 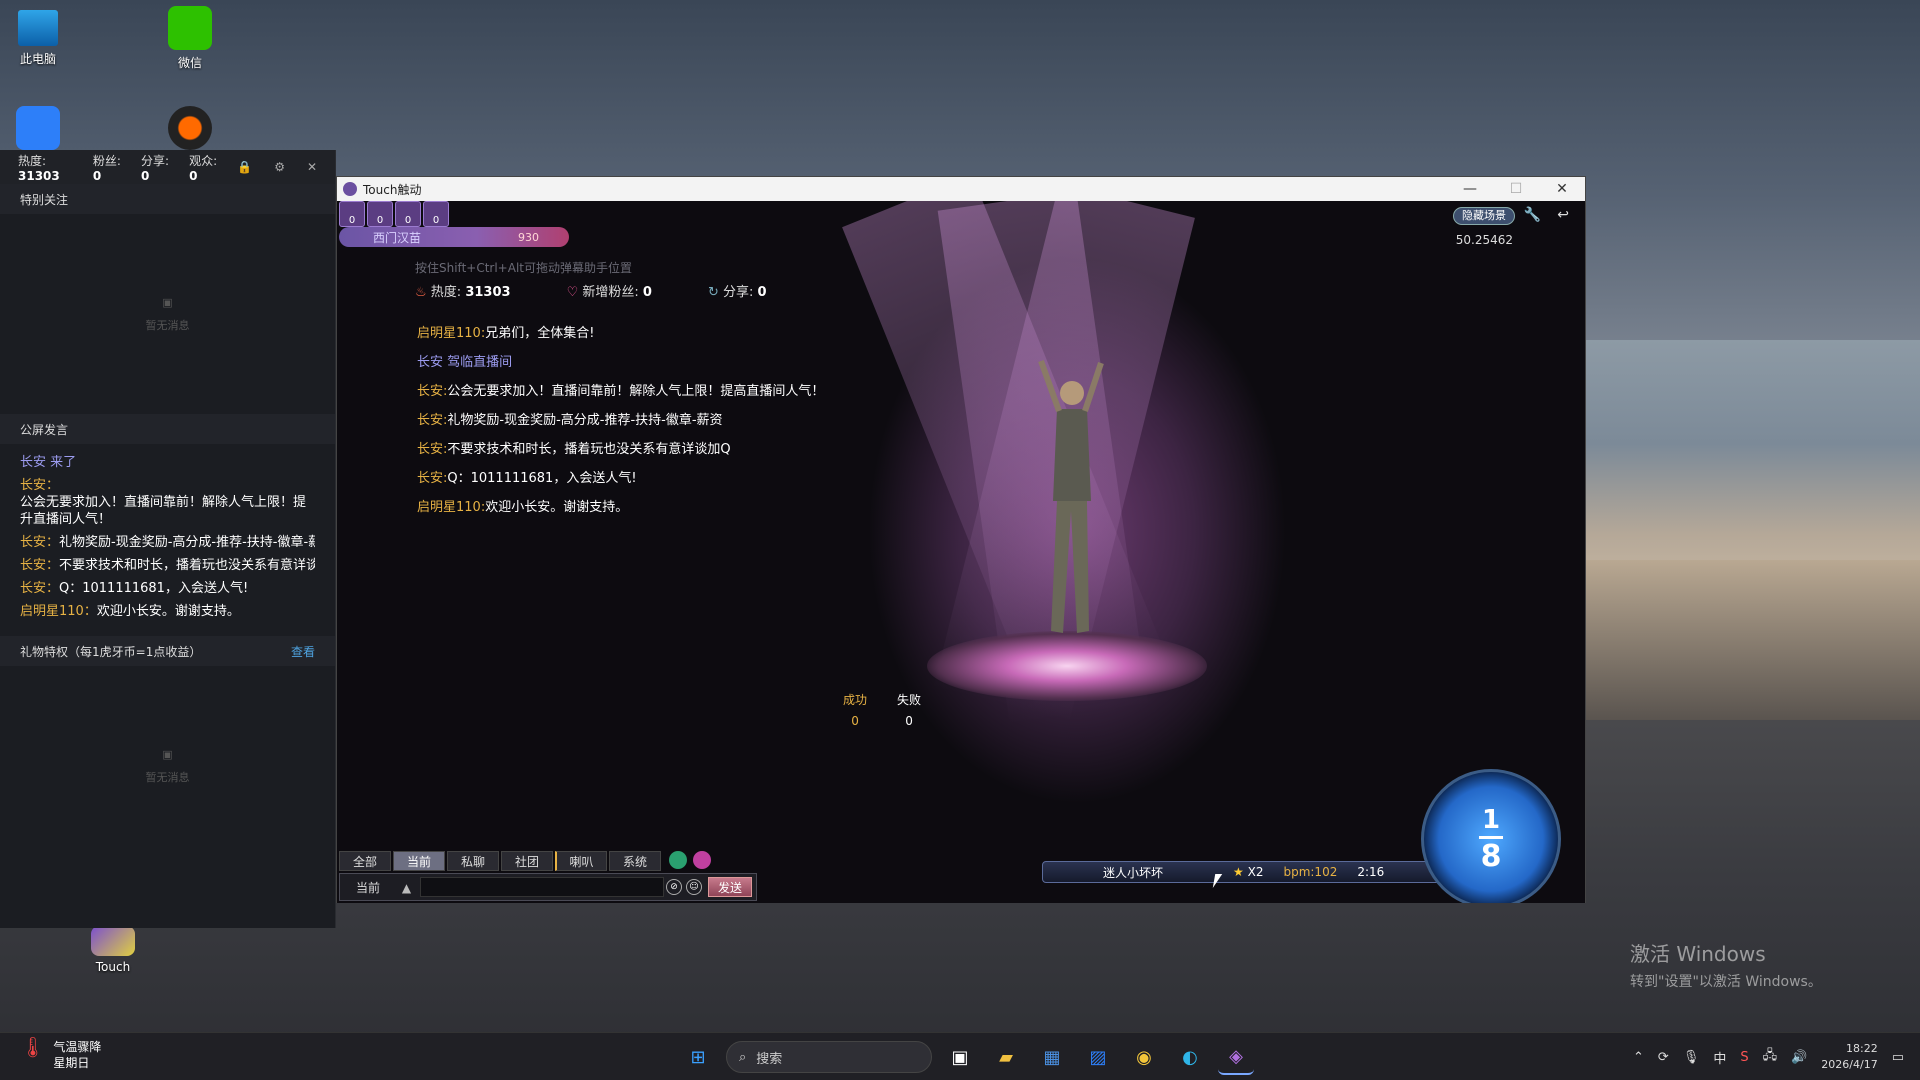 I want to click on viewers-label: 观众:, so click(x=203, y=160).